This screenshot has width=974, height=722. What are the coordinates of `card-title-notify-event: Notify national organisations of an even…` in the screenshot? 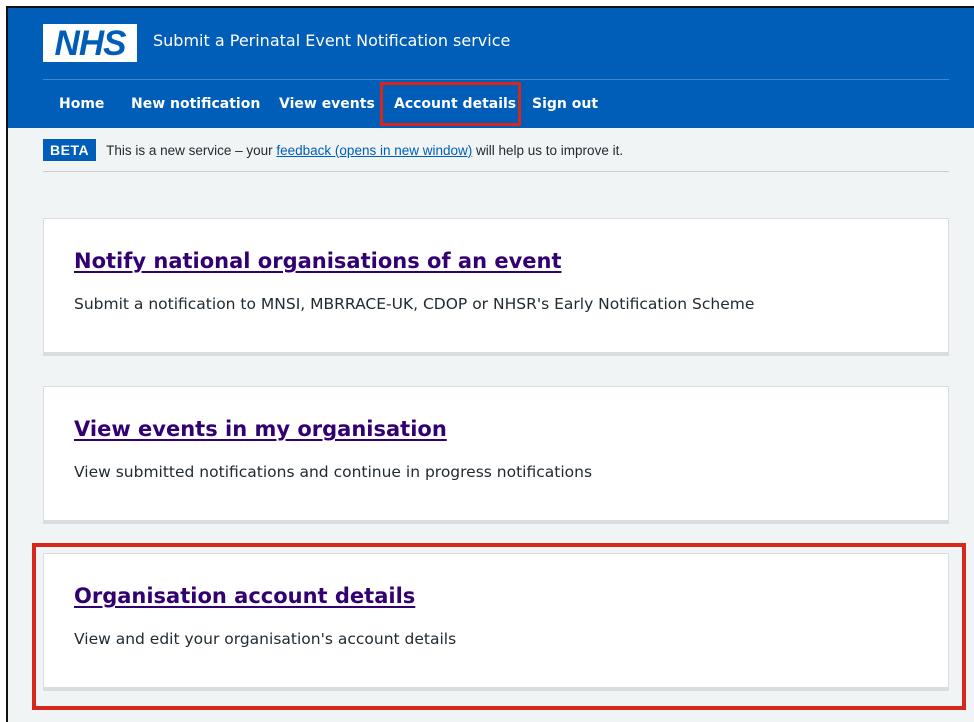 It's located at (318, 261).